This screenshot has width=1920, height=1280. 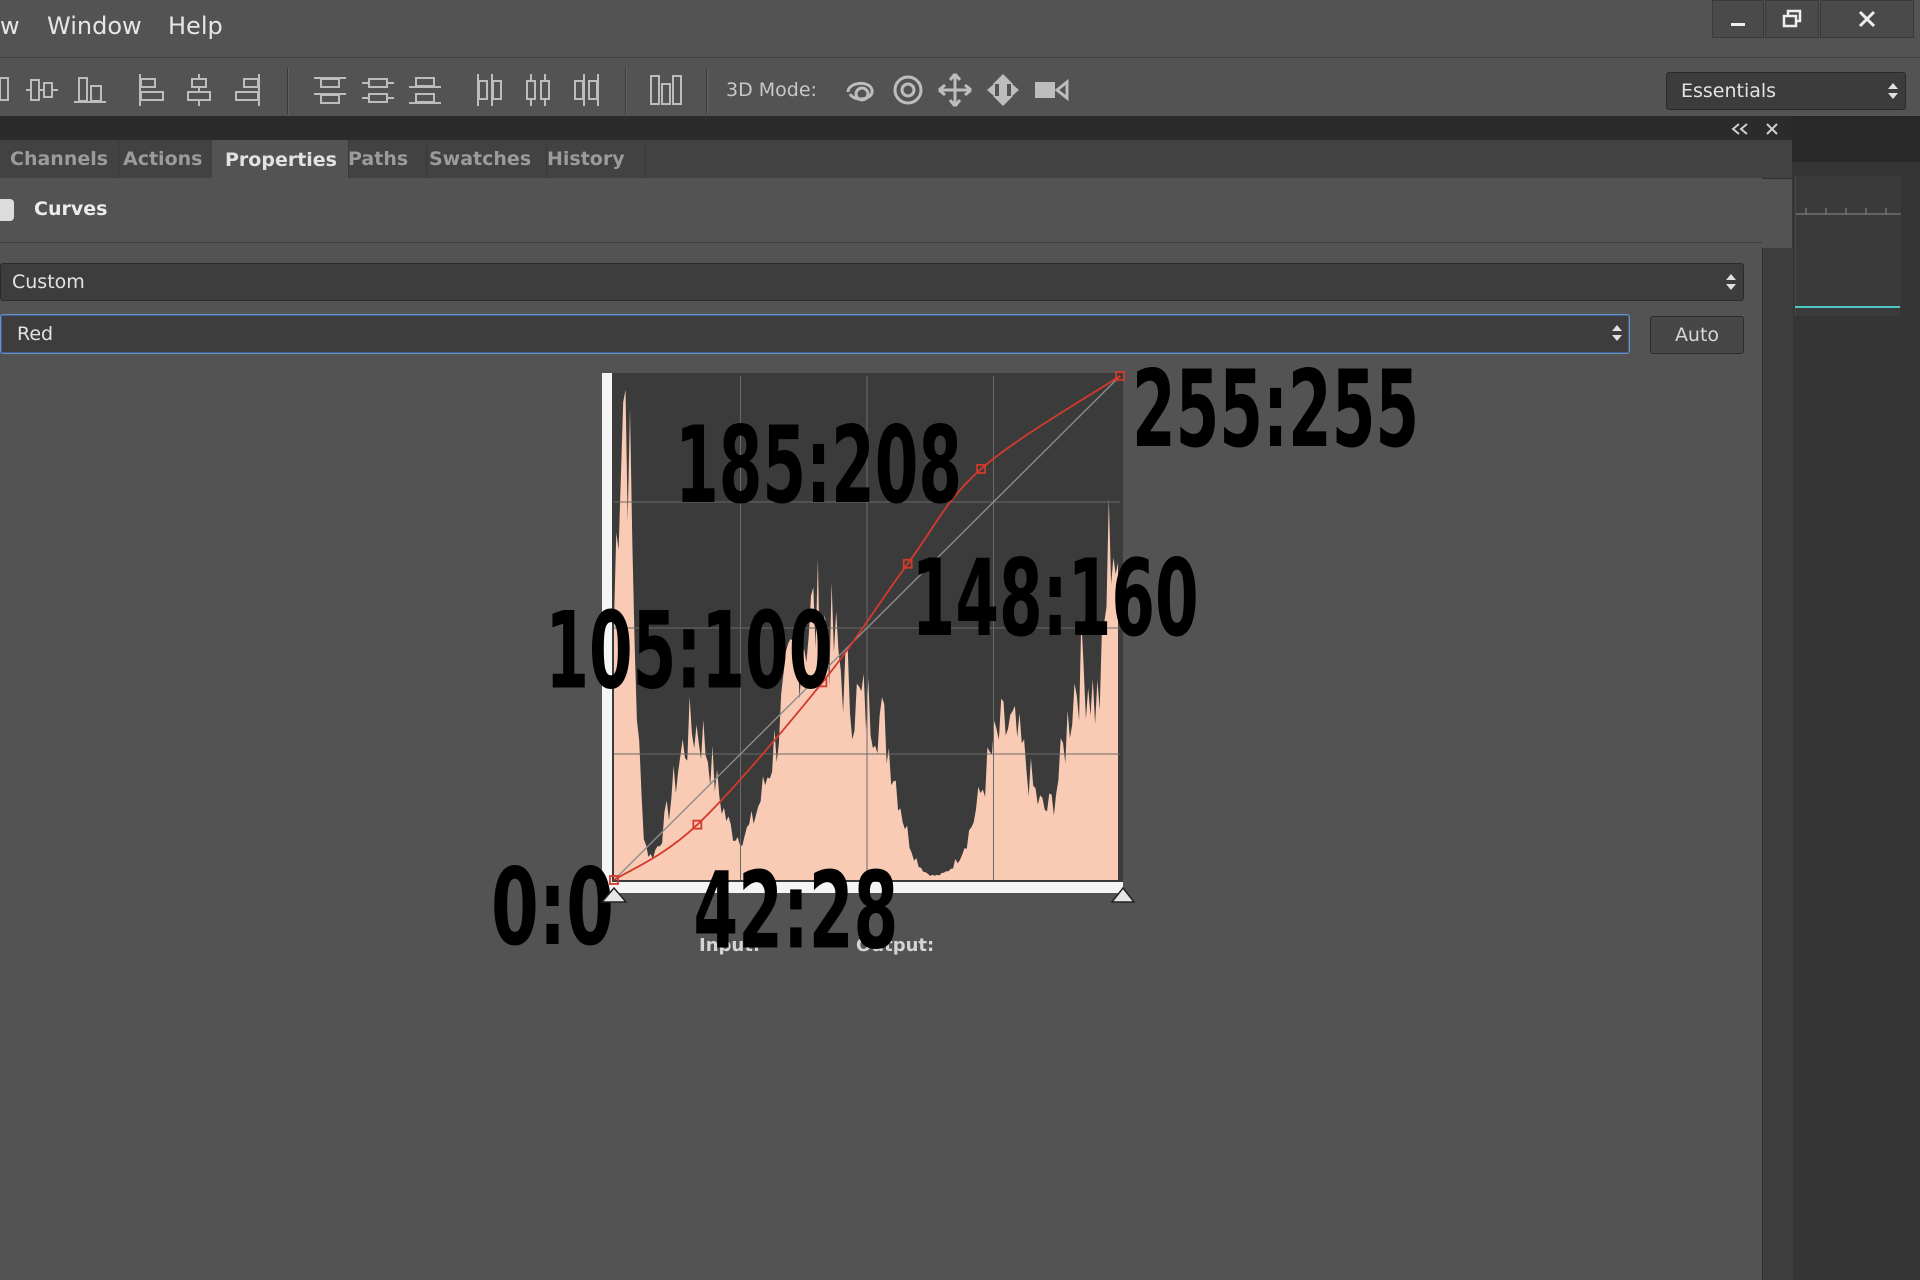 I want to click on close-icon, so click(x=1867, y=19).